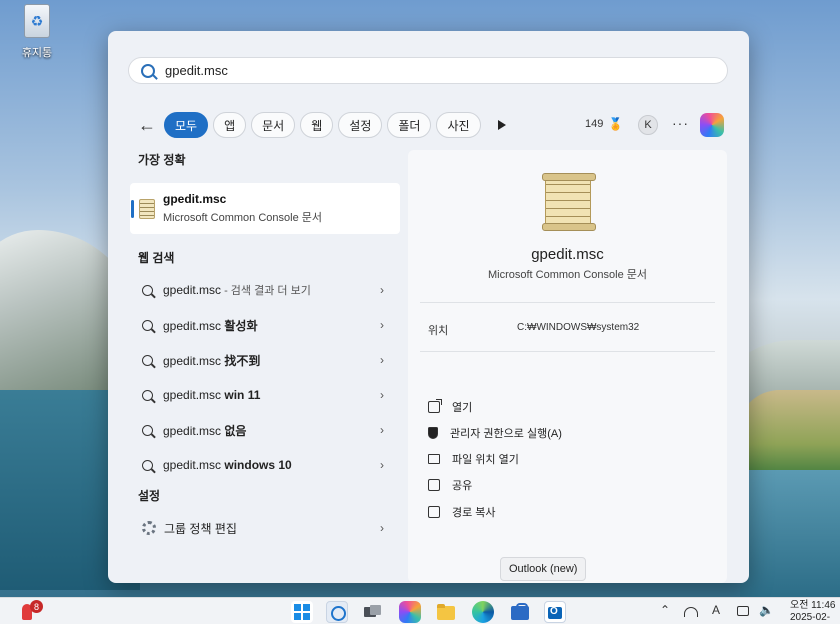 The height and width of the screenshot is (624, 840). I want to click on web-result-text: gpedit.msc 找不到, so click(211, 360).